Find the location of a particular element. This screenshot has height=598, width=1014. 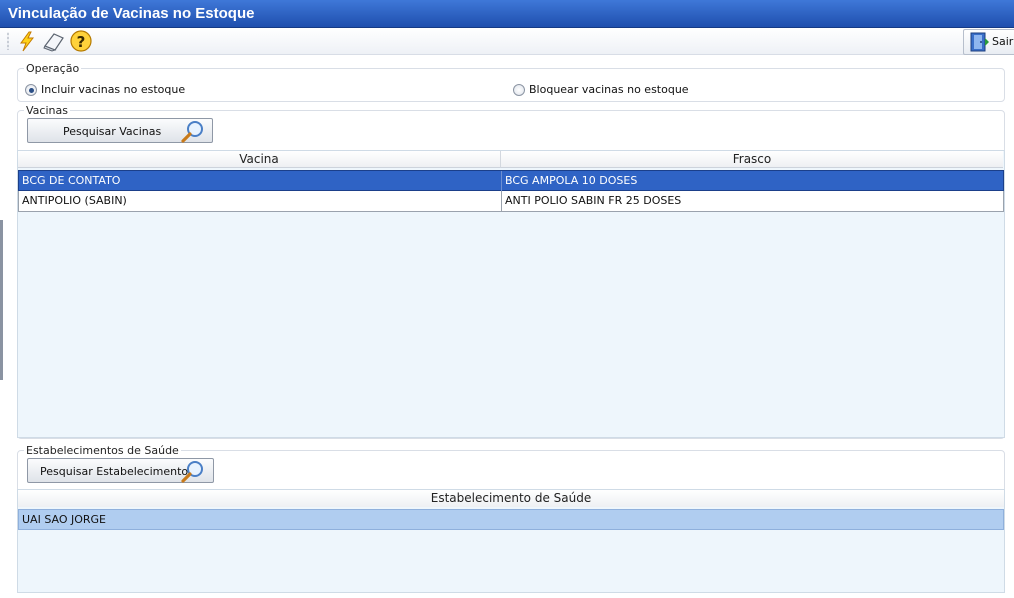

help-icon: ? is located at coordinates (80, 41).